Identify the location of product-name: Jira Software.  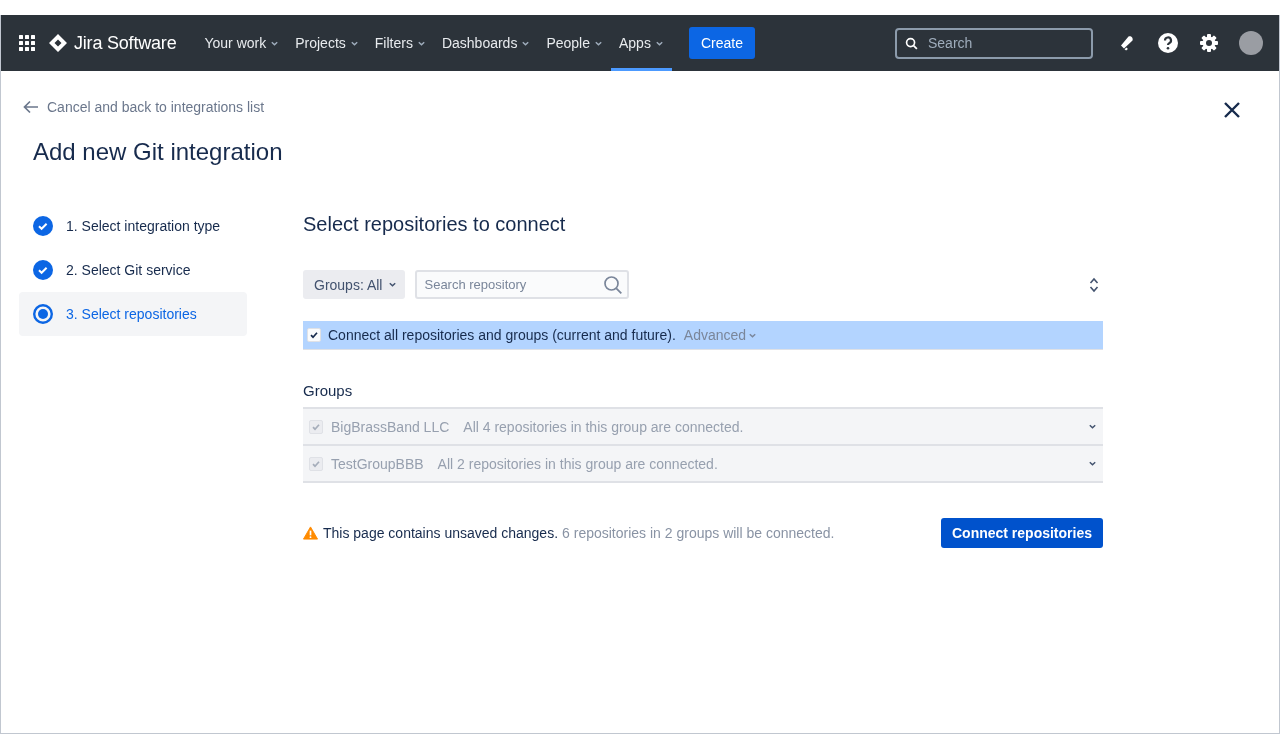
(125, 43).